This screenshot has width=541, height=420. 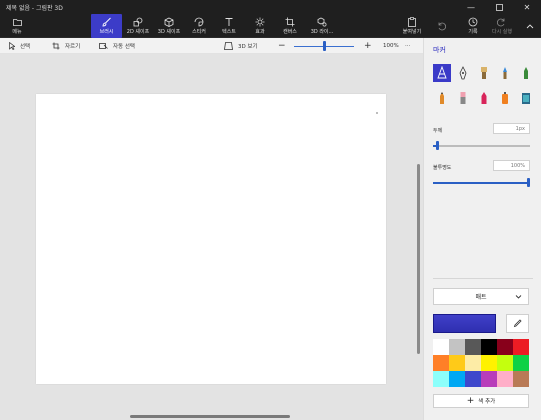 I want to click on tab-2d-shapes: 2D 셰이프, so click(x=138, y=26).